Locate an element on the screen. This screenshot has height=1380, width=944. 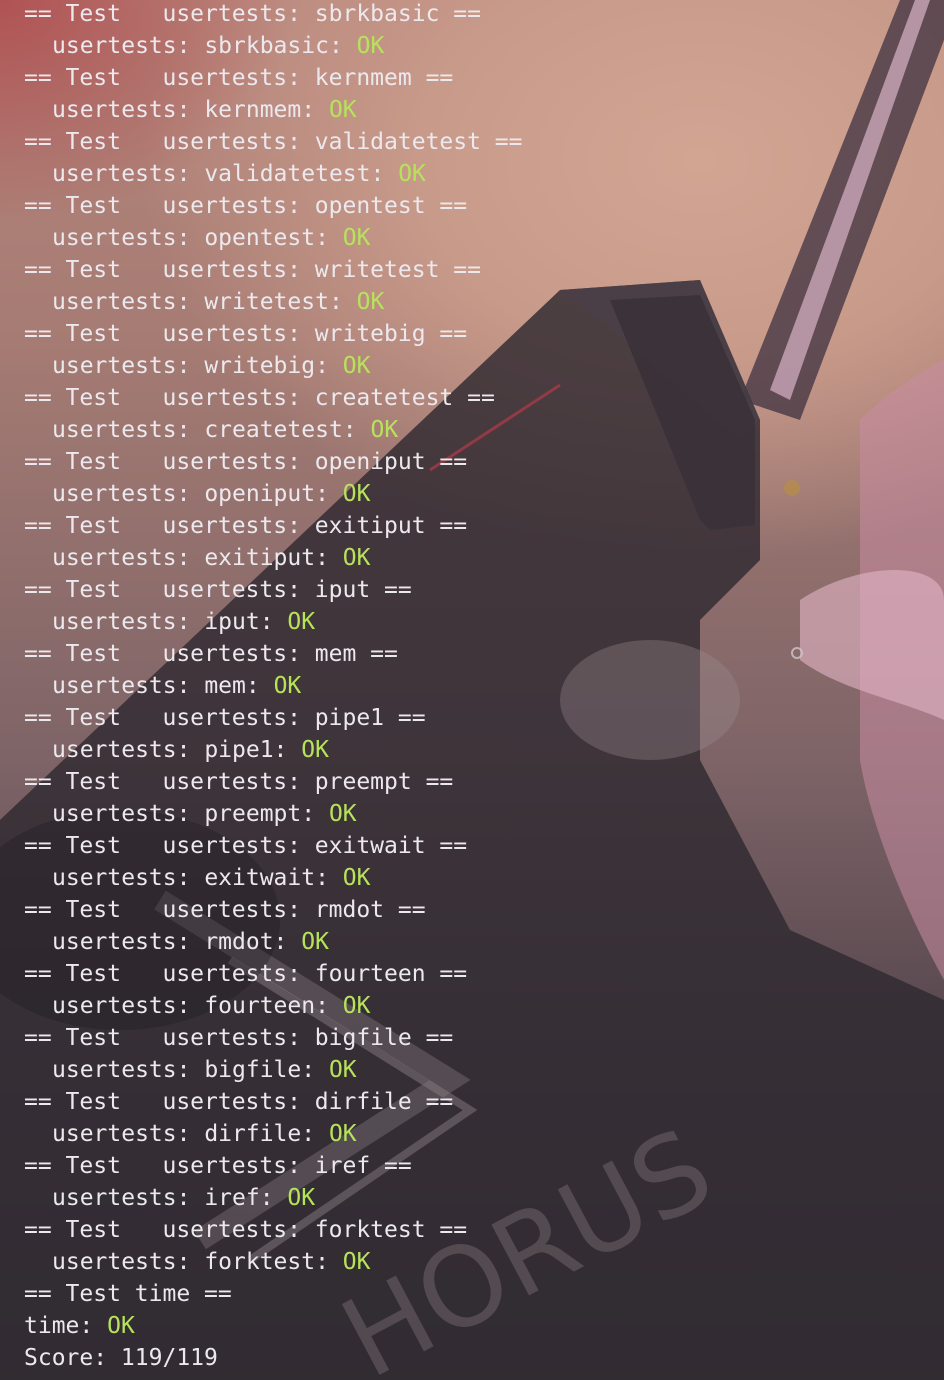
terminal-header-line: Score: 119/119 is located at coordinates (273, 1358).